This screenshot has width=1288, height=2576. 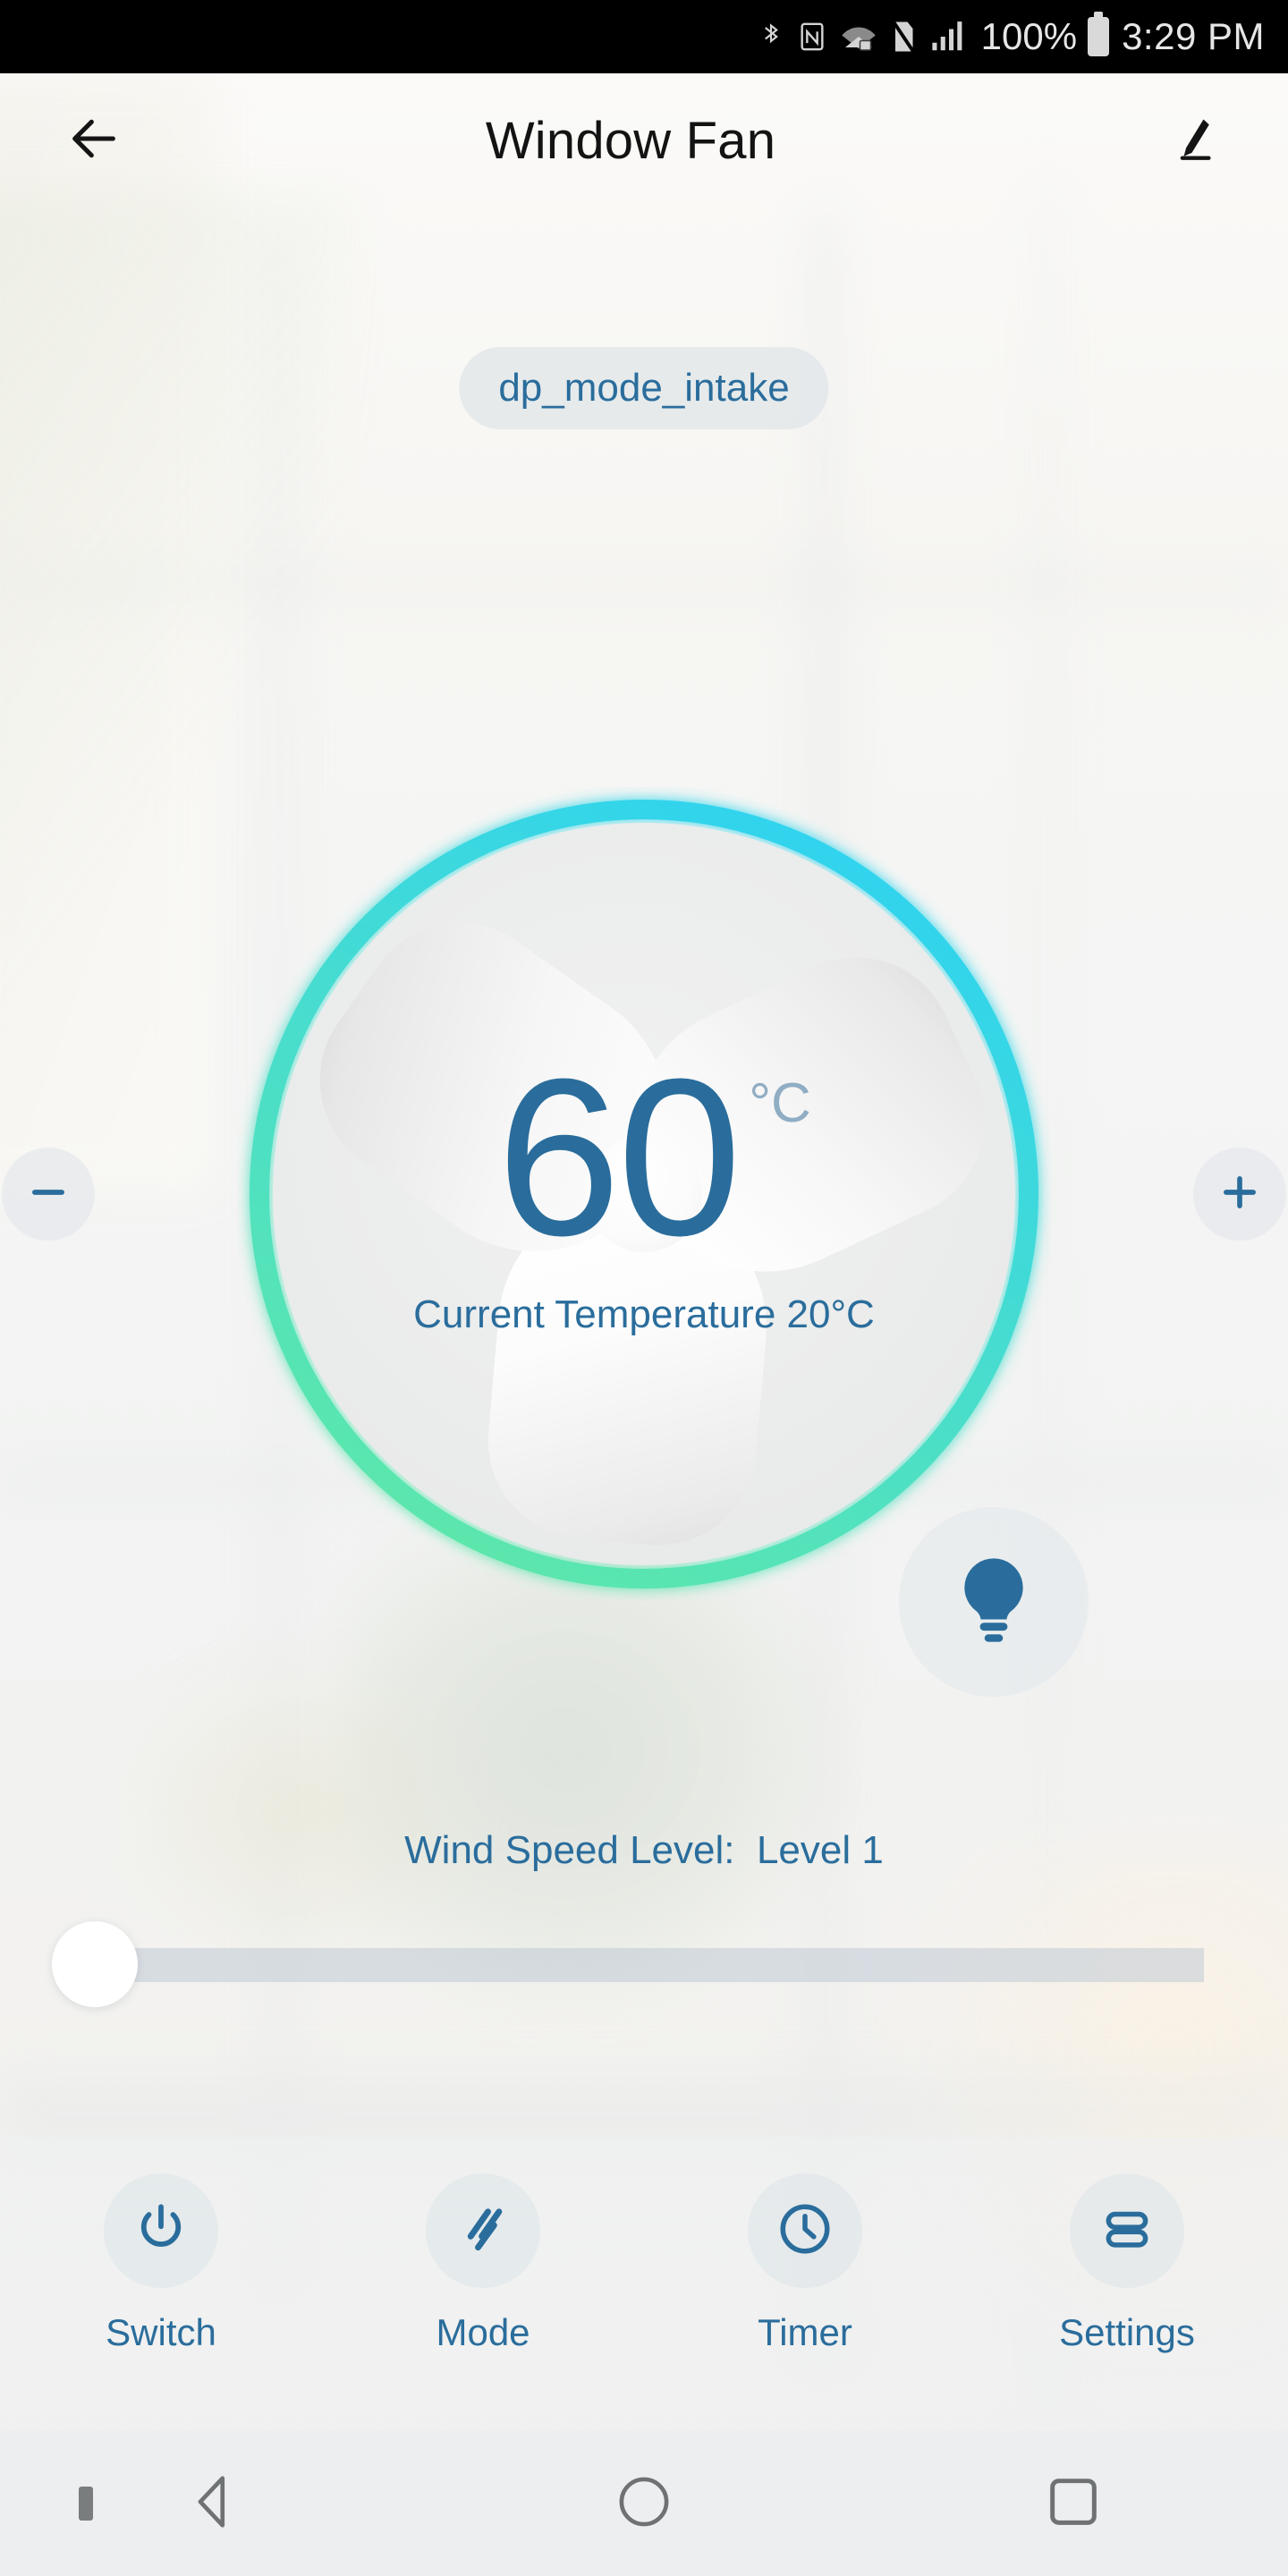 What do you see at coordinates (161, 2332) in the screenshot?
I see `action-switch-label: Switch` at bounding box center [161, 2332].